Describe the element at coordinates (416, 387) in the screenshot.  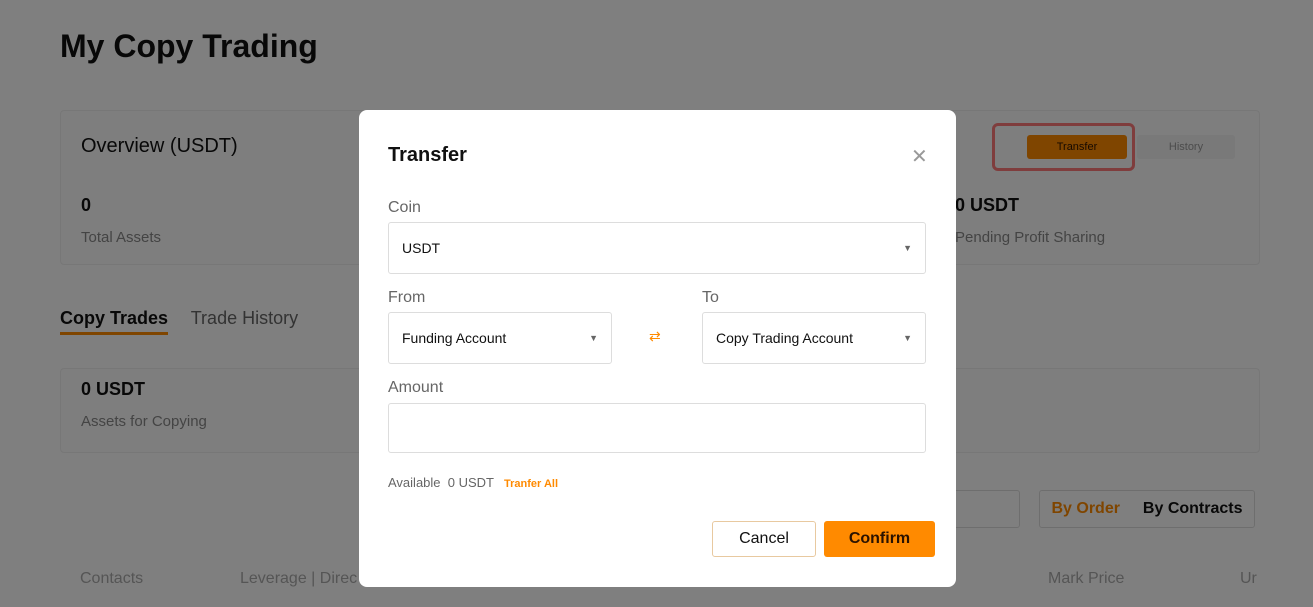
I see `amount-label: Amount` at that location.